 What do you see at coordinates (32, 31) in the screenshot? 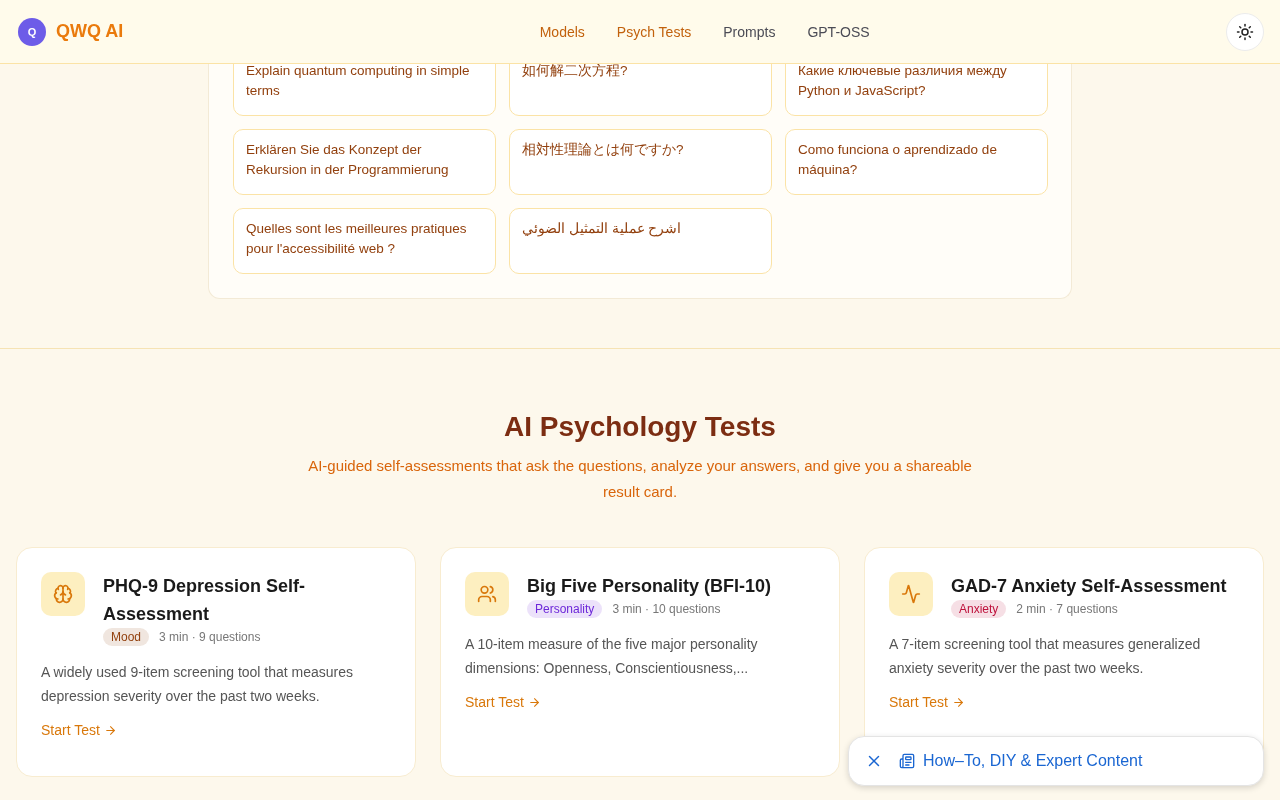
I see `logo: Q` at bounding box center [32, 31].